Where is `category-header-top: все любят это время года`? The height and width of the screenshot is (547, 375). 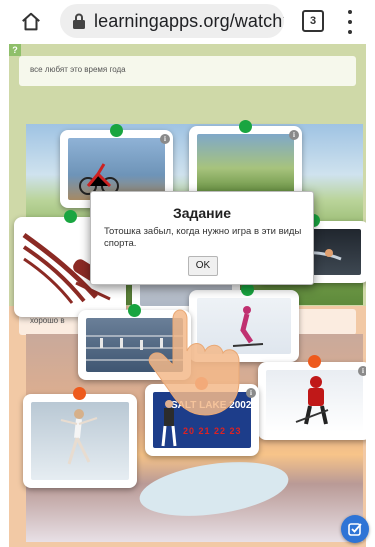 category-header-top: все любят это время года is located at coordinates (187, 71).